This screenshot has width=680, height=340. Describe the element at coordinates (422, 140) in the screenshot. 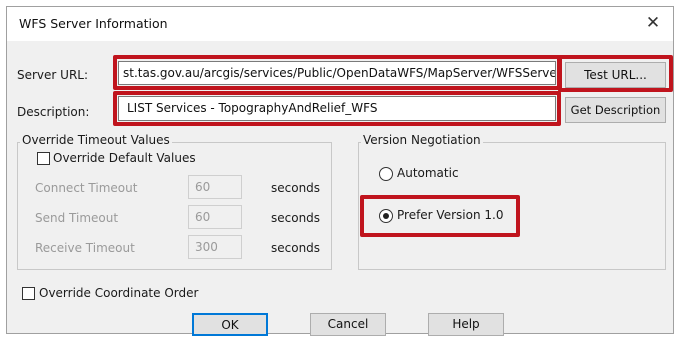

I see `version-group-title: Version Negotiation` at that location.